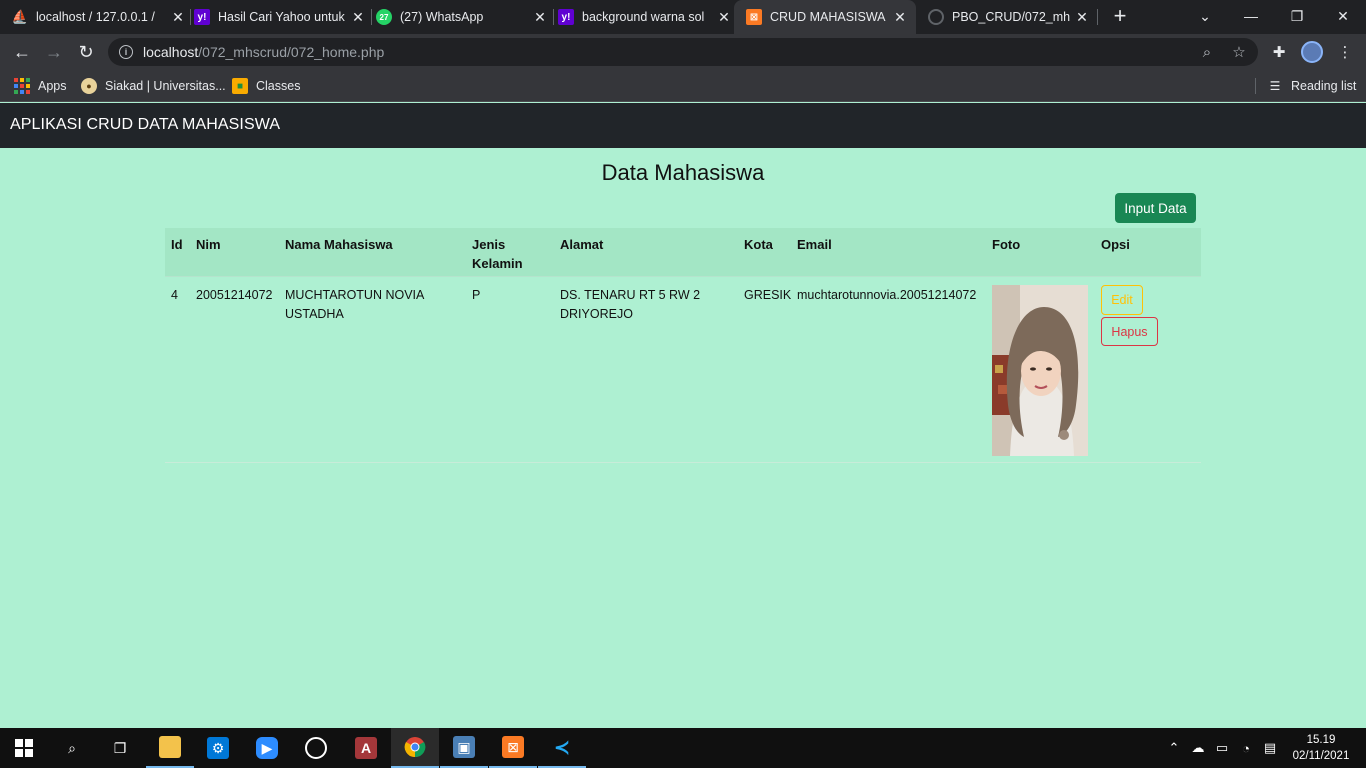  What do you see at coordinates (1120, 17) in the screenshot?
I see `new-tab-button: +` at bounding box center [1120, 17].